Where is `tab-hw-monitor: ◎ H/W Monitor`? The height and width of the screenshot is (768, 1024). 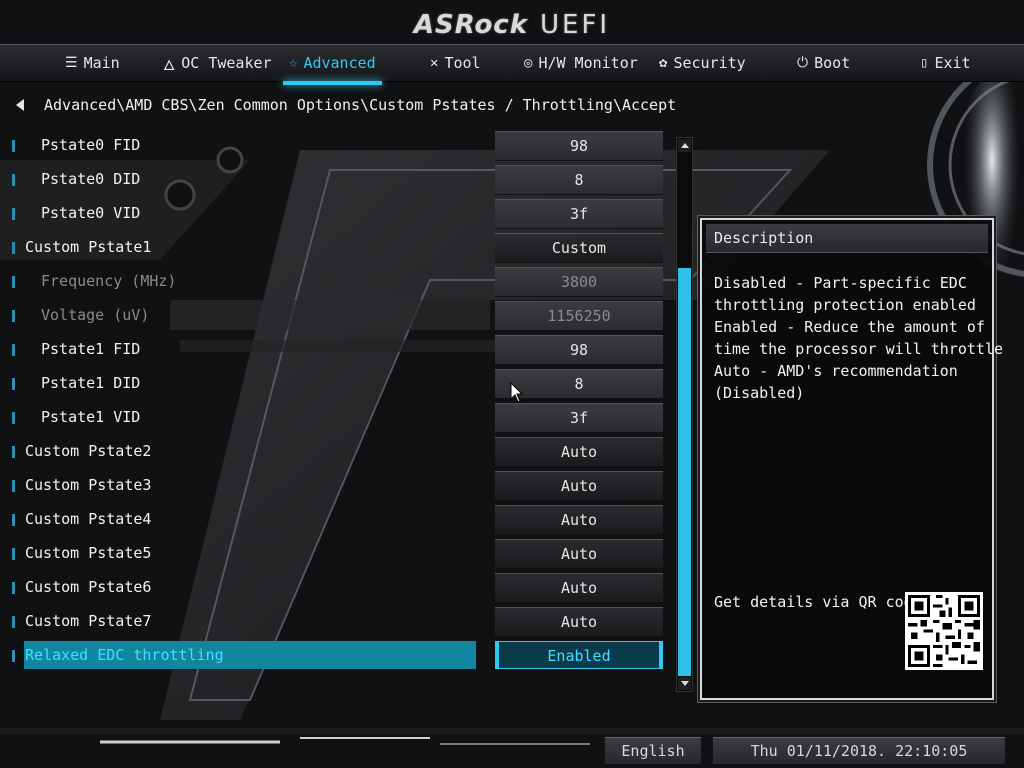 tab-hw-monitor: ◎ H/W Monitor is located at coordinates (581, 63).